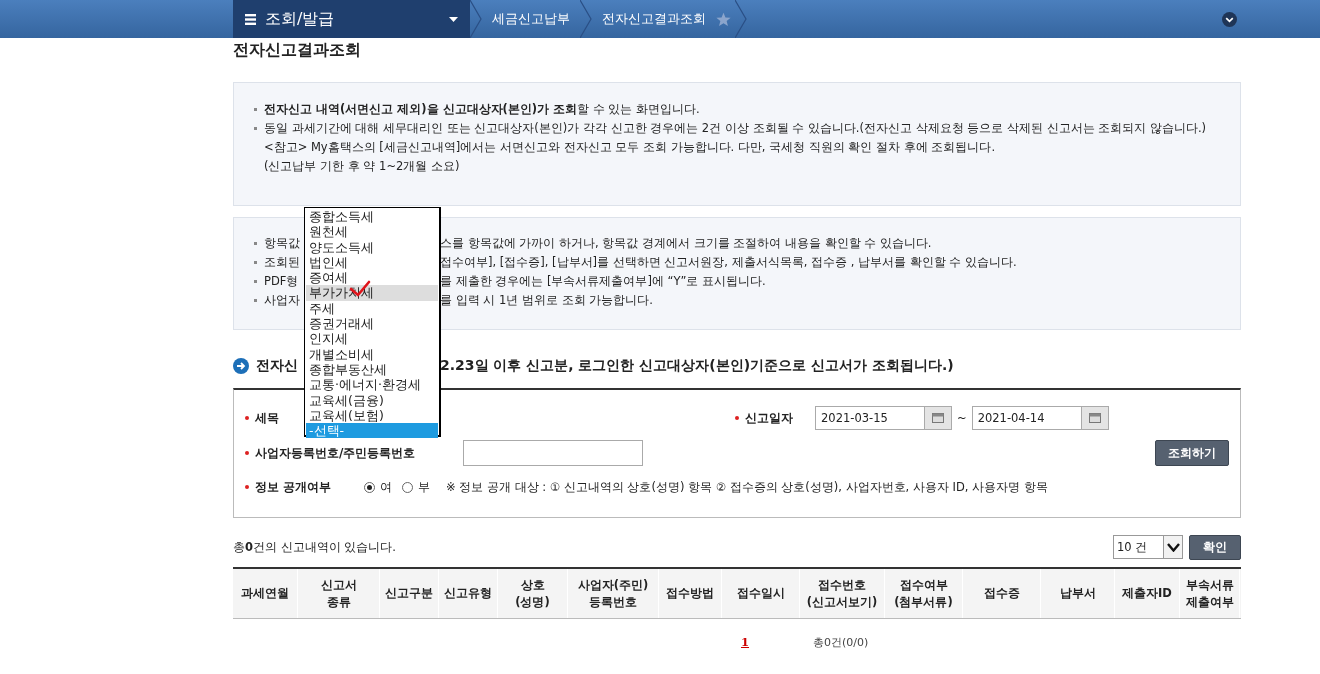 The height and width of the screenshot is (674, 1320). Describe the element at coordinates (690, 593) in the screenshot. I see `column-header: 접수방법` at that location.